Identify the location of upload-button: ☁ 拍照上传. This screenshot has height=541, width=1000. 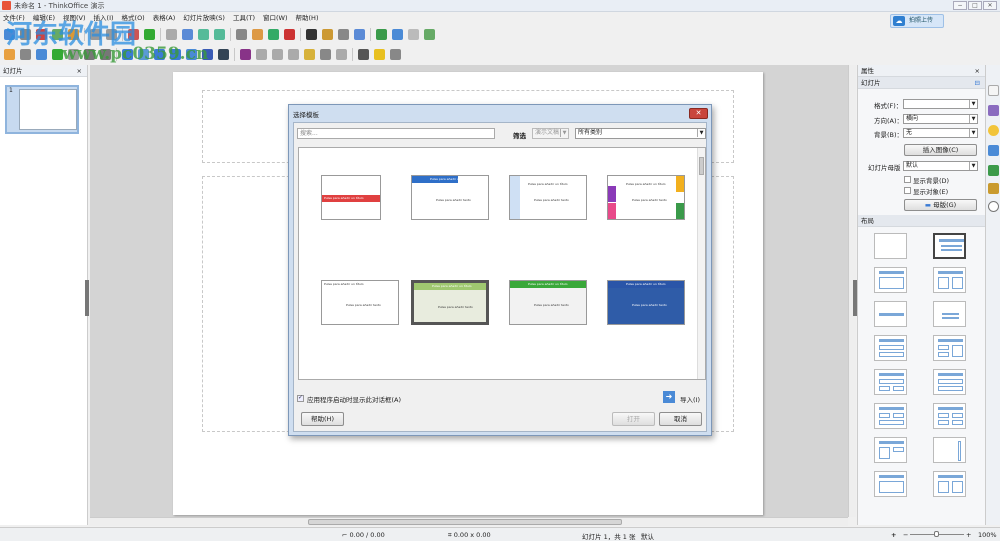
(917, 21).